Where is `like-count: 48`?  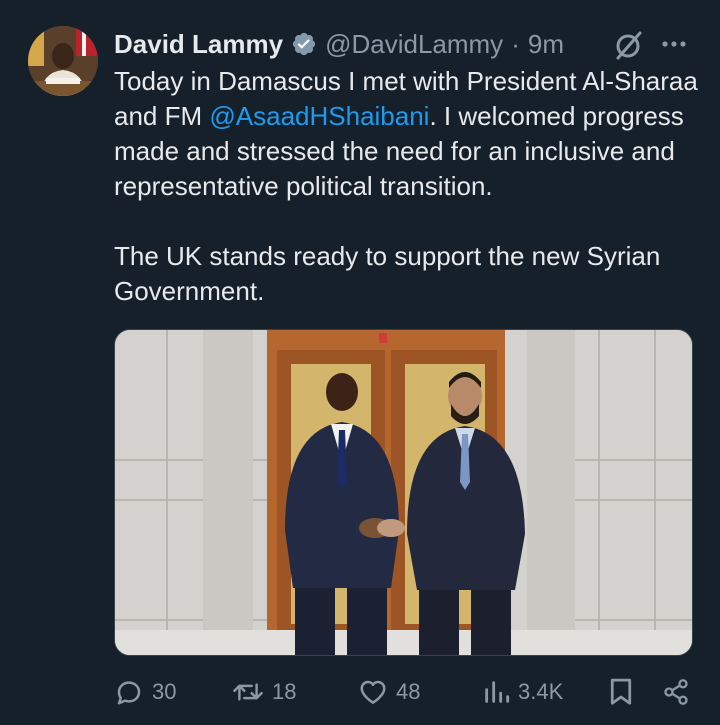 like-count: 48 is located at coordinates (408, 691).